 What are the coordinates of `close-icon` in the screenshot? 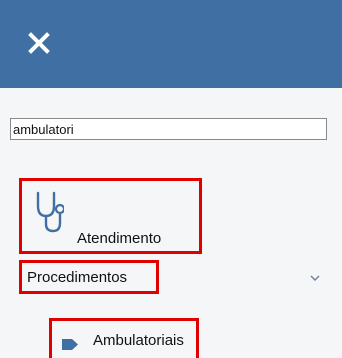 It's located at (39, 43).